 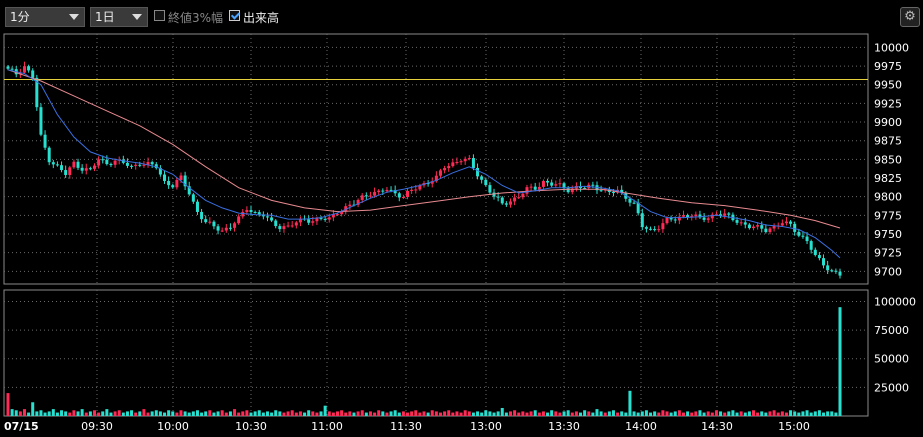 What do you see at coordinates (888, 66) in the screenshot?
I see `price-tick-label: 9975` at bounding box center [888, 66].